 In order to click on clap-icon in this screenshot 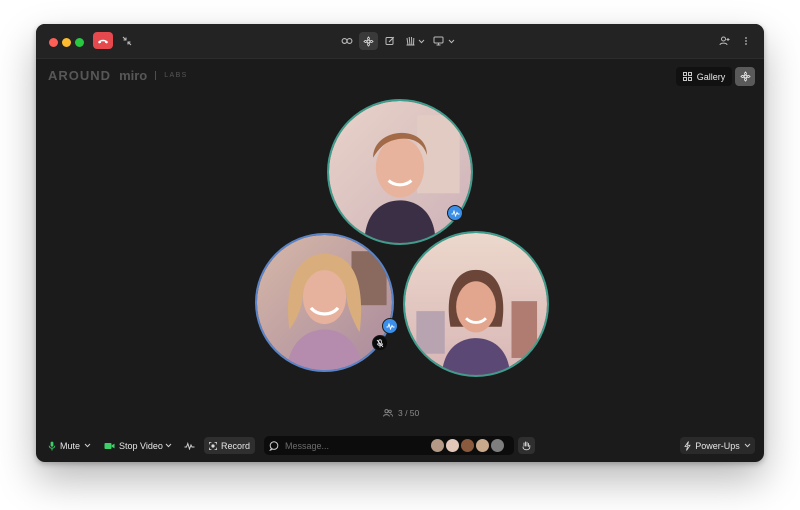, I will do `click(410, 41)`.